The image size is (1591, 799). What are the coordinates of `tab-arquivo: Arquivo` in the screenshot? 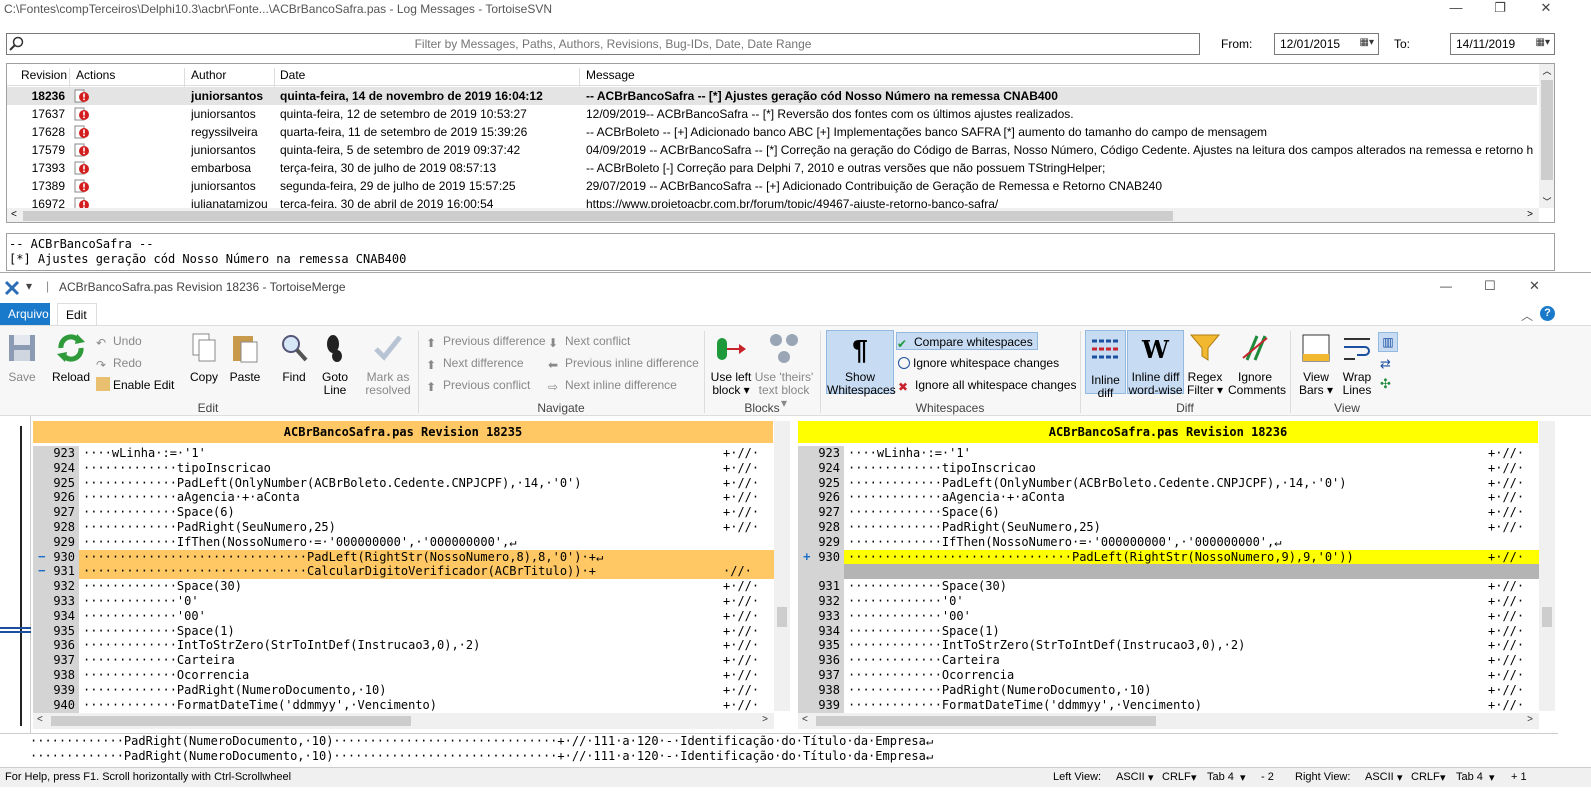 It's located at (25, 314).